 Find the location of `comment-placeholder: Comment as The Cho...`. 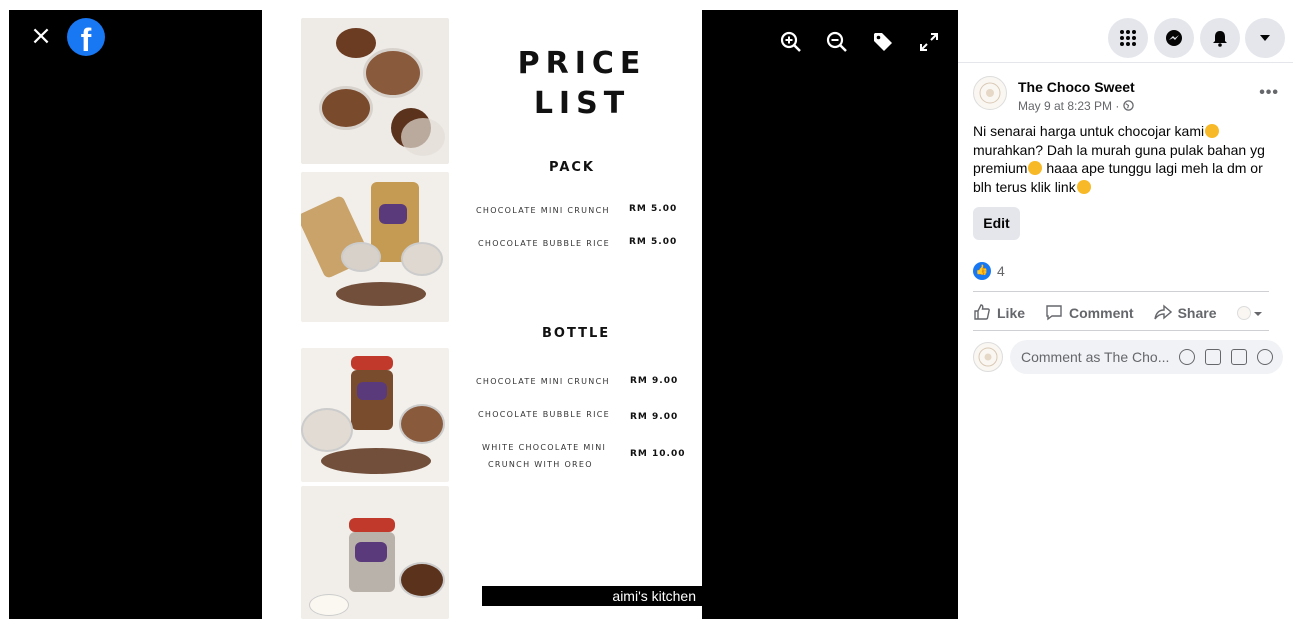

comment-placeholder: Comment as The Cho... is located at coordinates (1095, 357).